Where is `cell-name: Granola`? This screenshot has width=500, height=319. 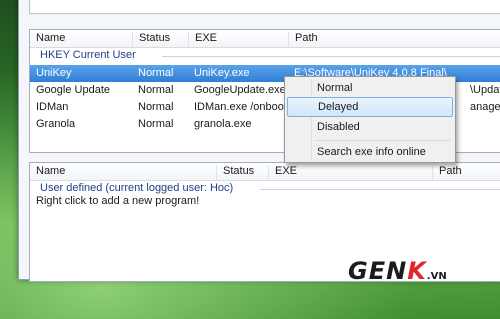
cell-name: Granola is located at coordinates (56, 124).